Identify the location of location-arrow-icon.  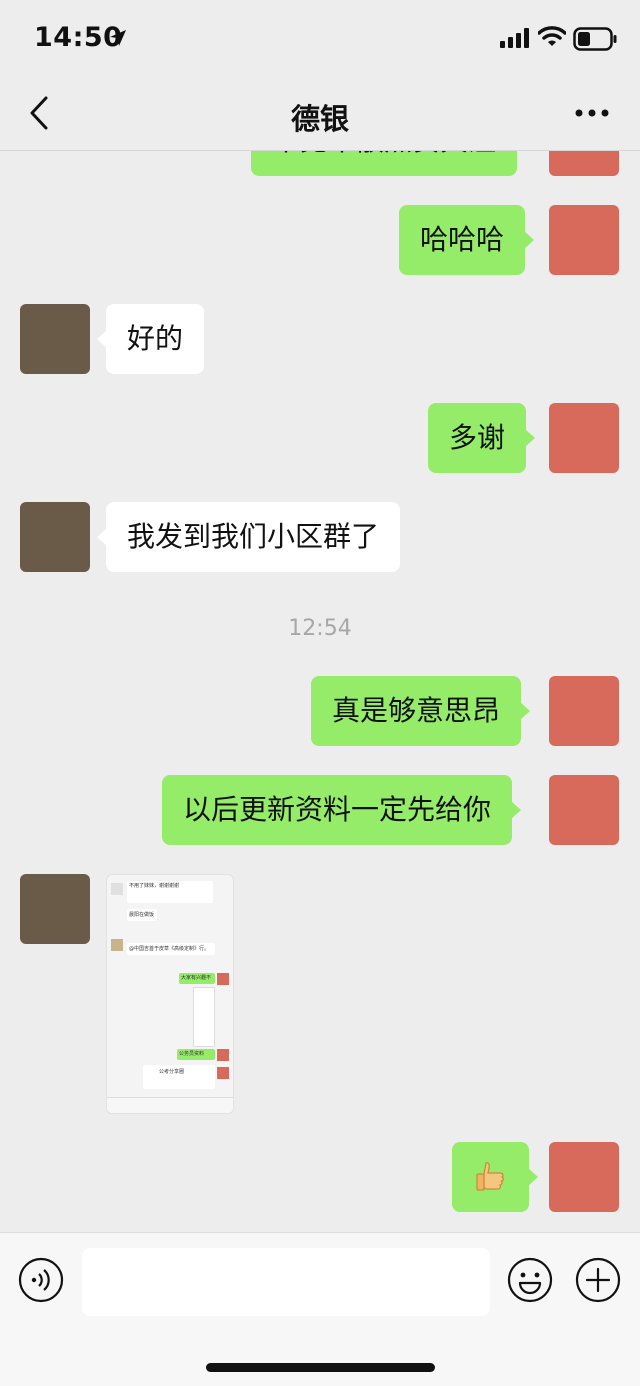
(118, 38).